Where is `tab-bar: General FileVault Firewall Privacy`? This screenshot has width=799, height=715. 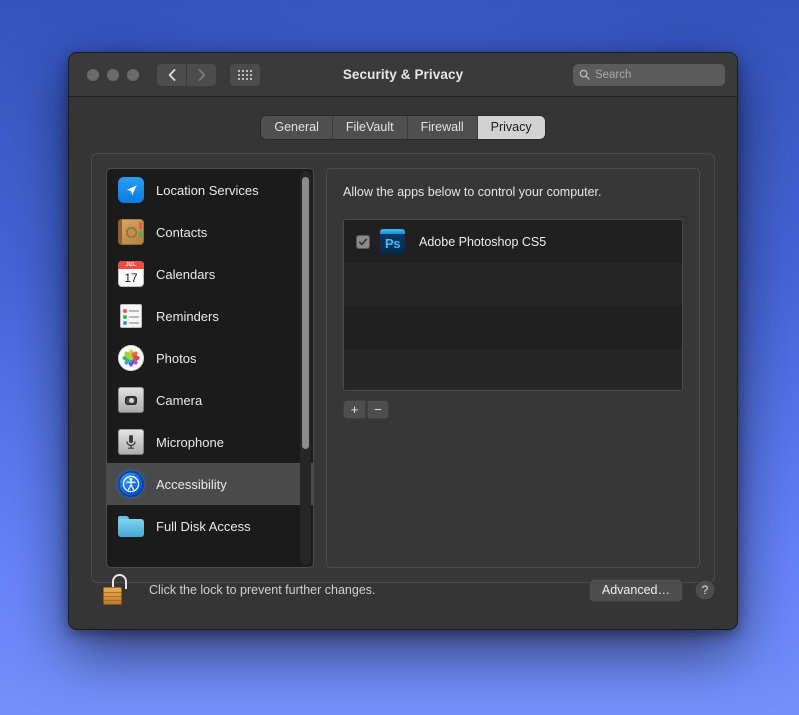
tab-bar: General FileVault Firewall Privacy is located at coordinates (403, 118).